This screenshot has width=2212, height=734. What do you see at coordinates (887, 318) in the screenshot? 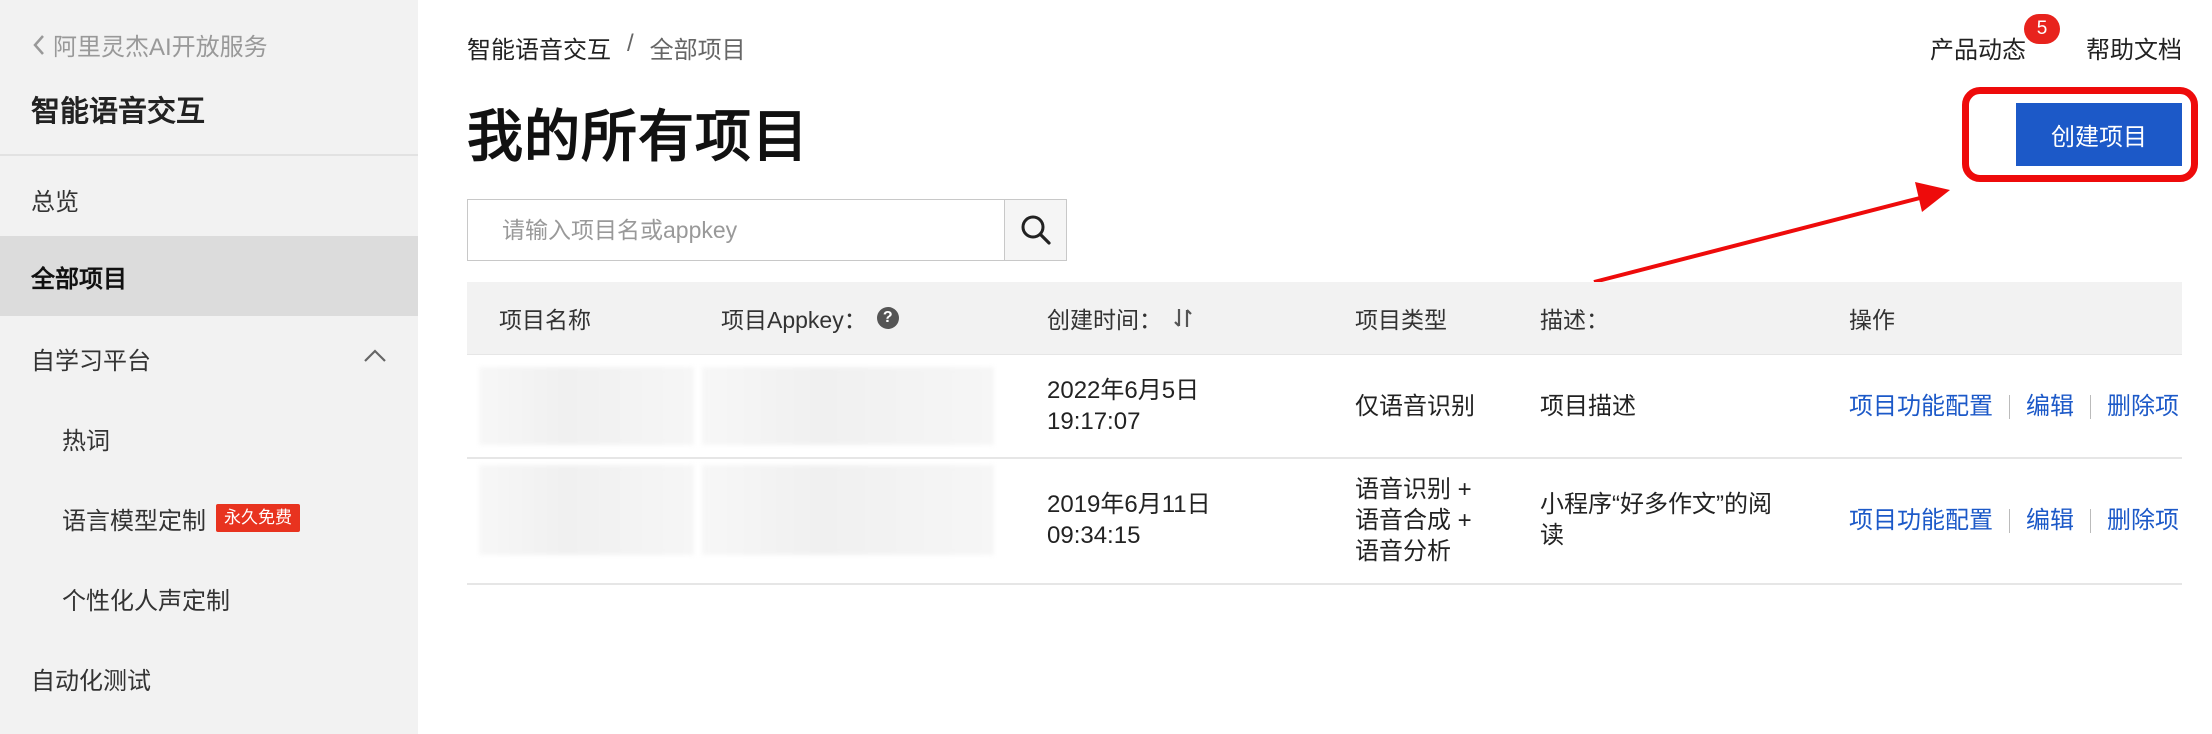
I see `help-icon: ?` at bounding box center [887, 318].